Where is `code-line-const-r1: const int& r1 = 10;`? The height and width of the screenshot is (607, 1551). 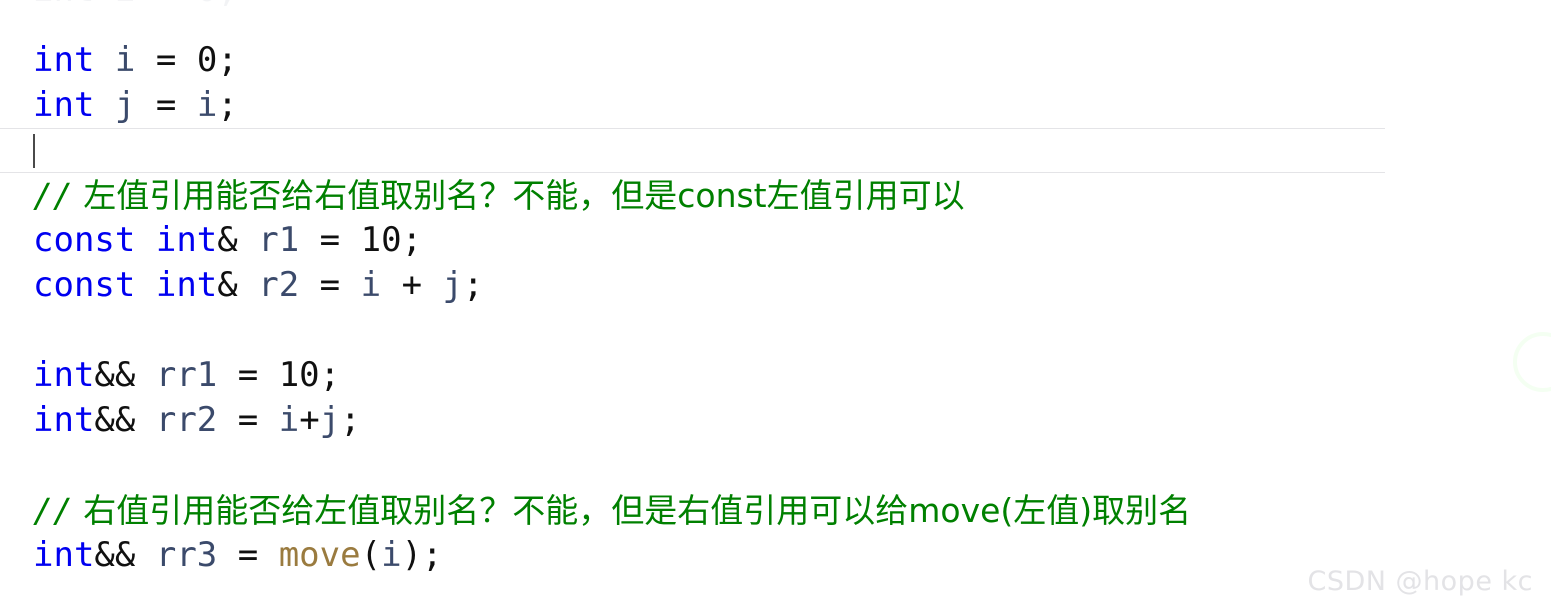
code-line-const-r1: const int& r1 = 10; is located at coordinates (775, 240).